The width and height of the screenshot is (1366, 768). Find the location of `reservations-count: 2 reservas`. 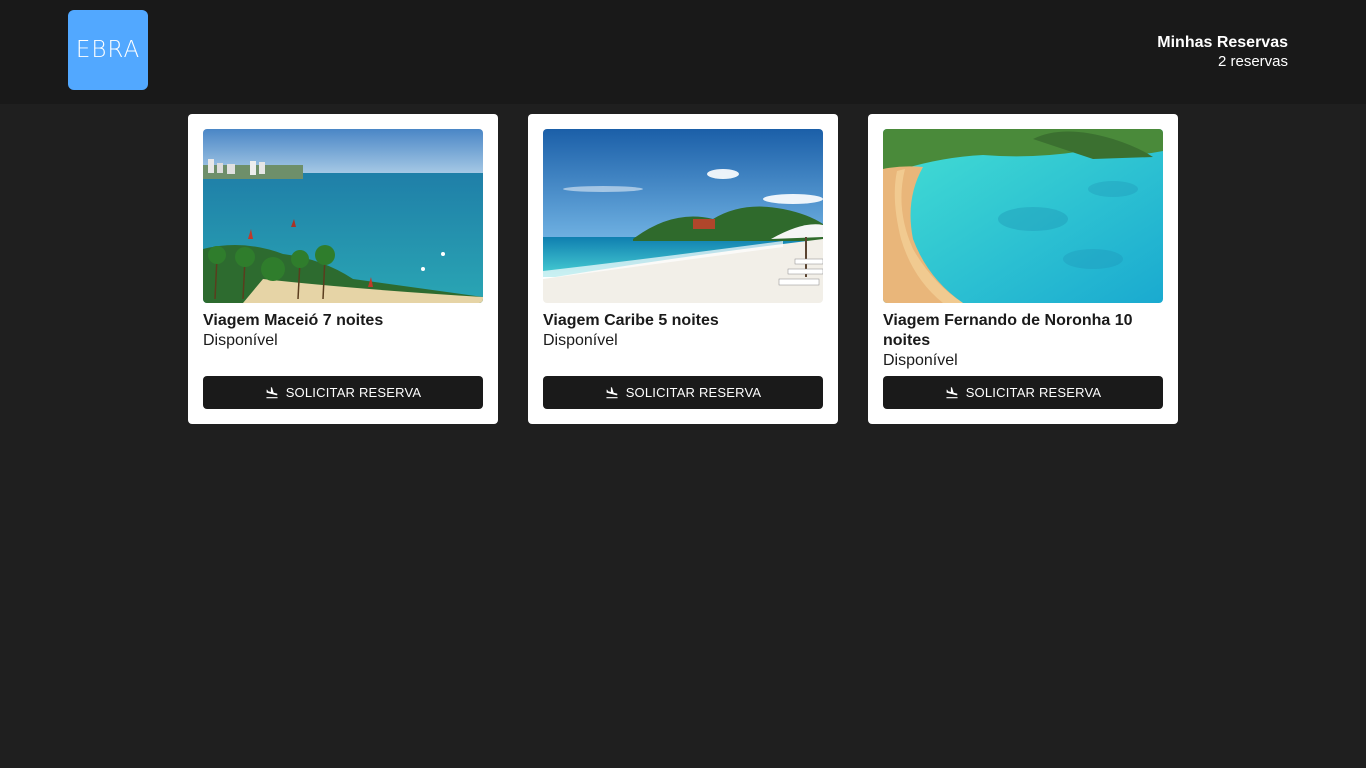

reservations-count: 2 reservas is located at coordinates (1252, 61).